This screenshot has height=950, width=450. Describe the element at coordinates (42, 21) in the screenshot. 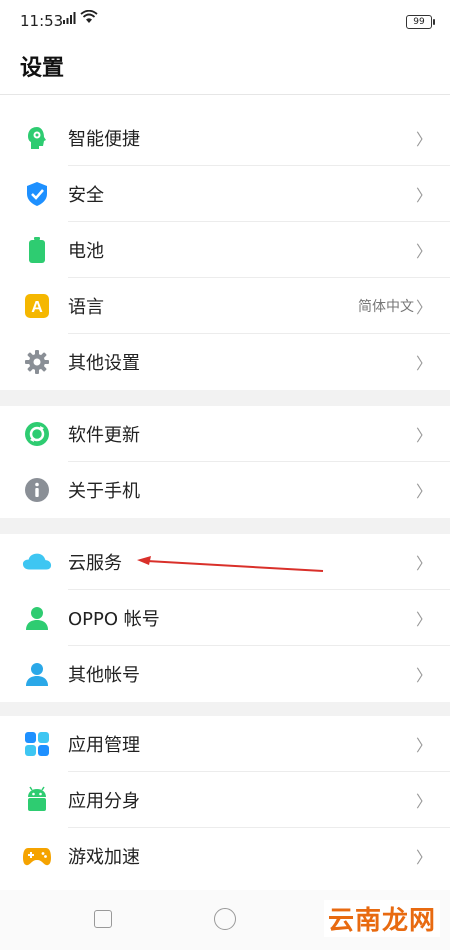

I see `status-time: 11:53` at that location.